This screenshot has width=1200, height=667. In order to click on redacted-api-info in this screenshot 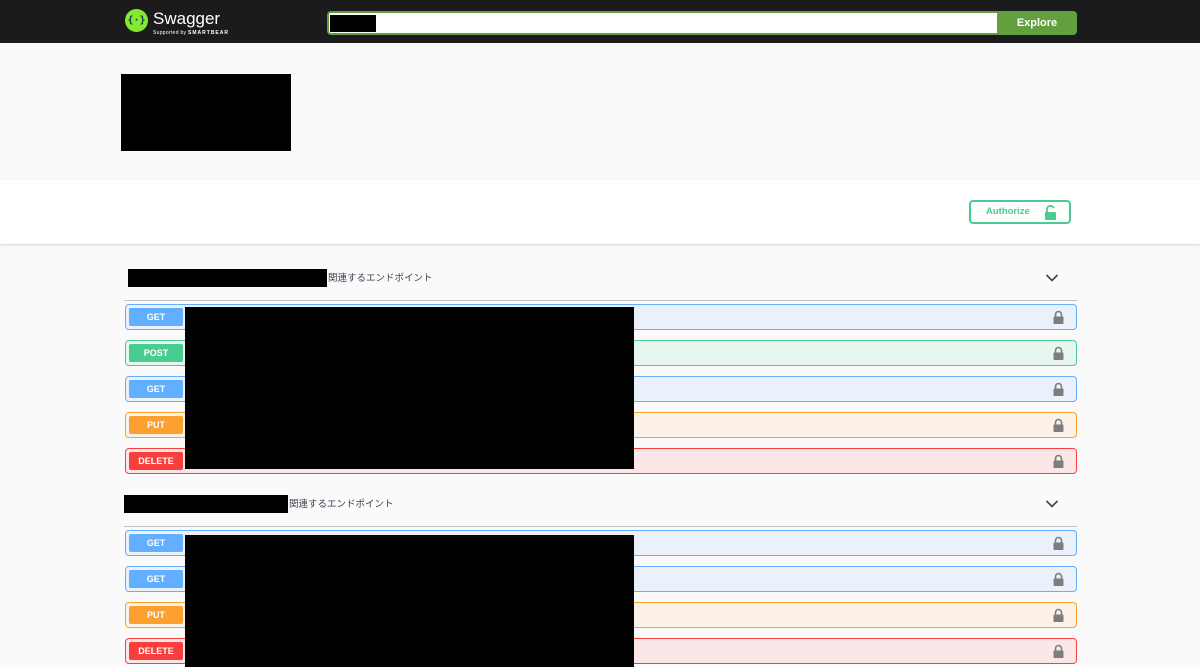, I will do `click(206, 112)`.